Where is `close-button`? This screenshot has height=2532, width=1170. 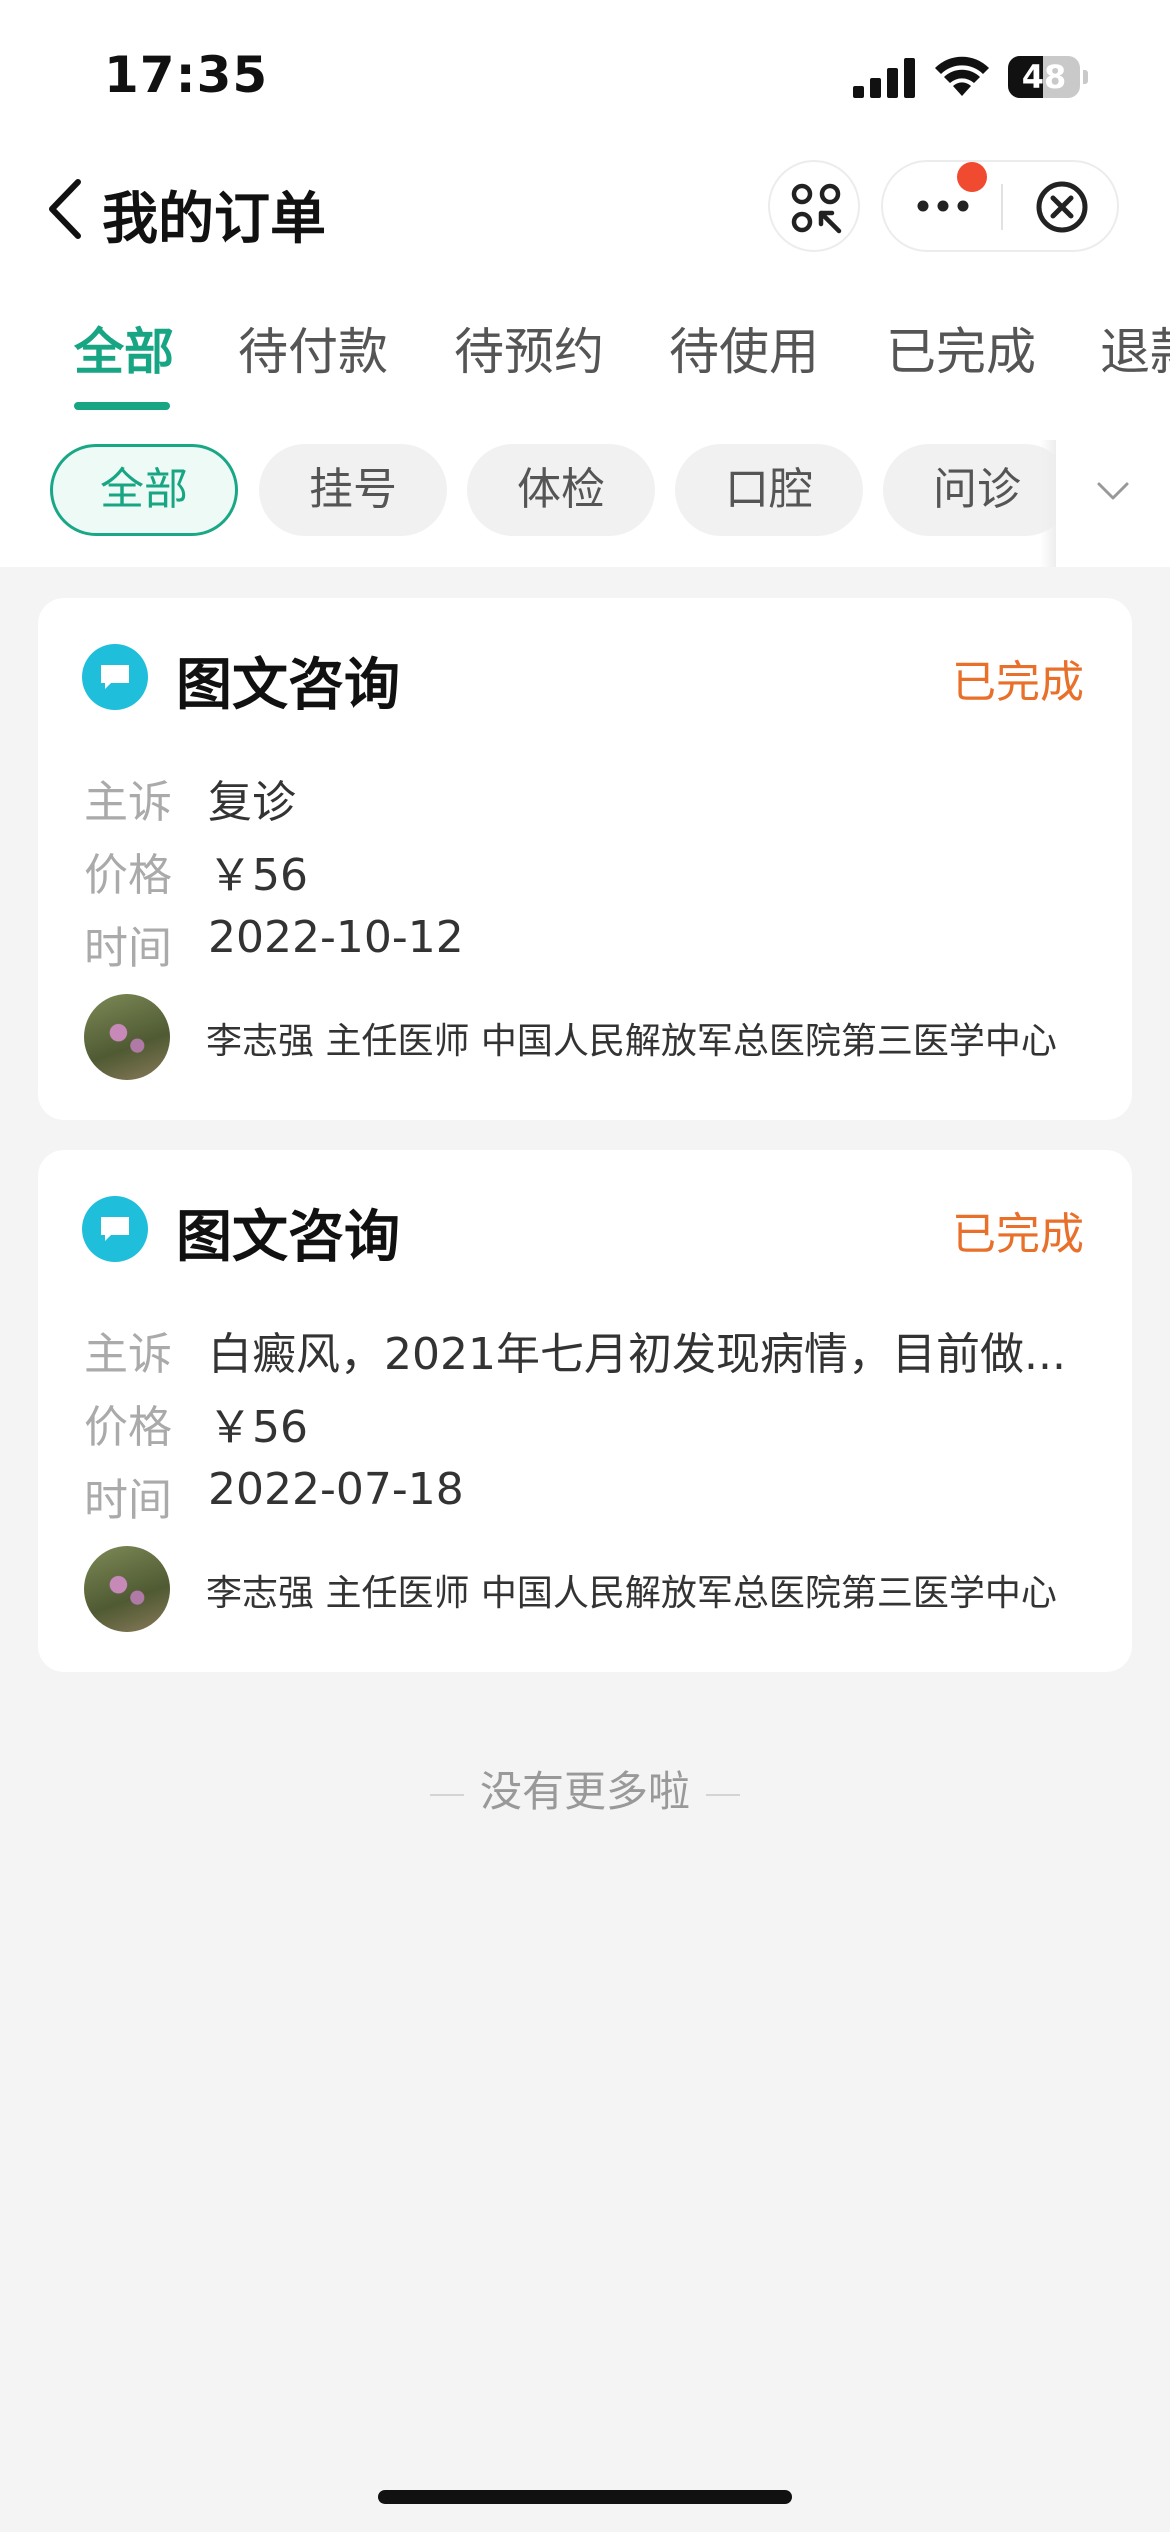 close-button is located at coordinates (1061, 206).